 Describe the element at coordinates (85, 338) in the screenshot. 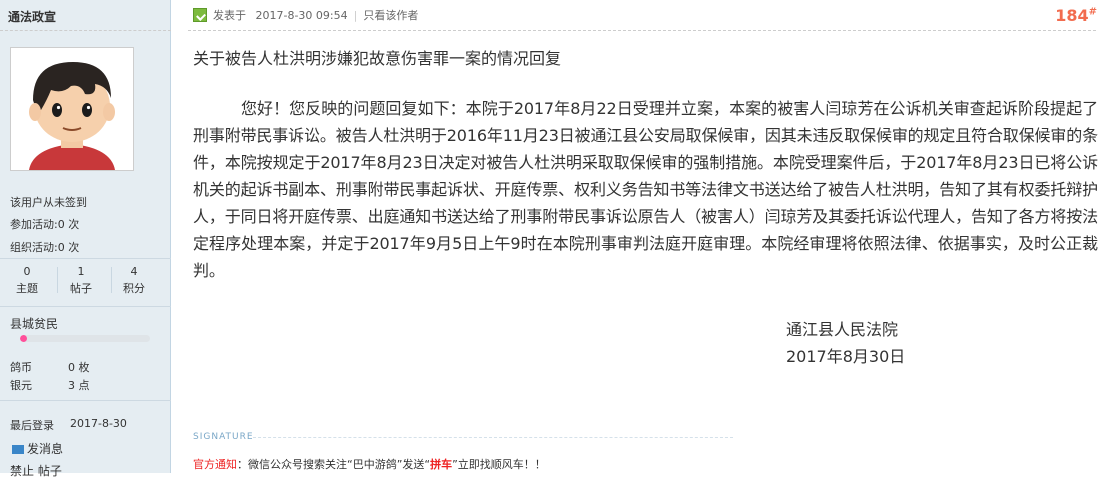

I see `level-progress-bar` at that location.